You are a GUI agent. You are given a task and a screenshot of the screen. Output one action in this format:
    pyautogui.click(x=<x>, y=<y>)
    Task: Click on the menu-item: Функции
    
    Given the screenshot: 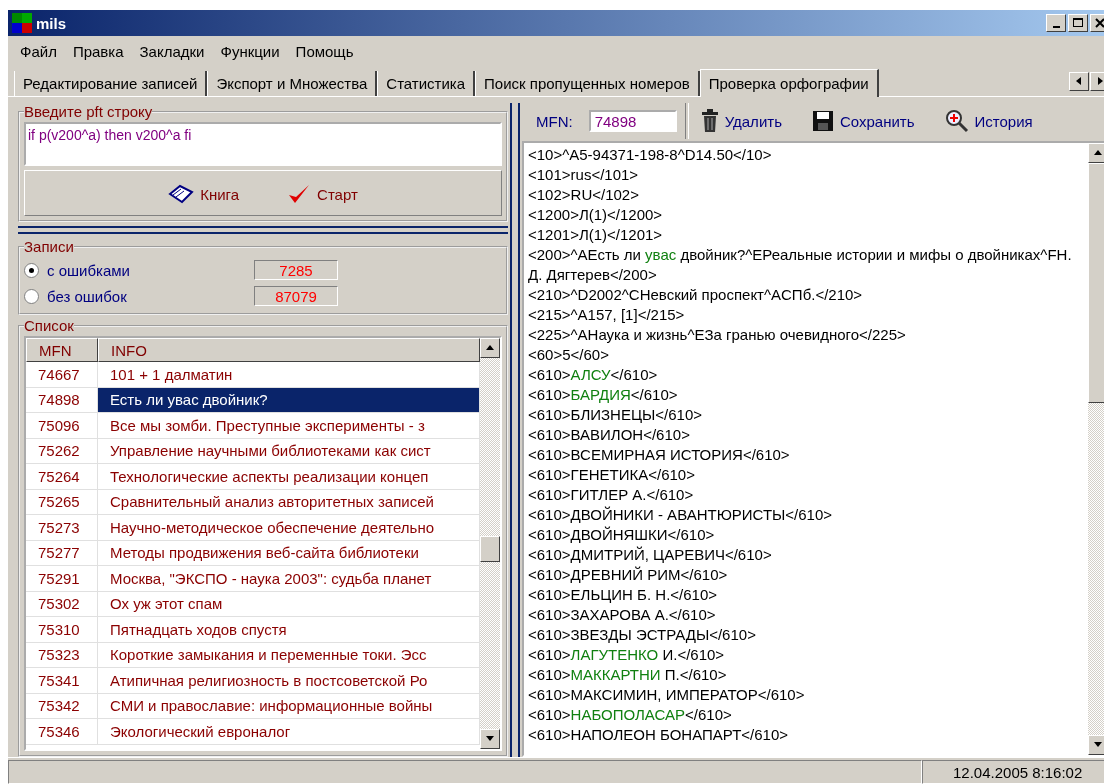 What is the action you would take?
    pyautogui.click(x=250, y=51)
    